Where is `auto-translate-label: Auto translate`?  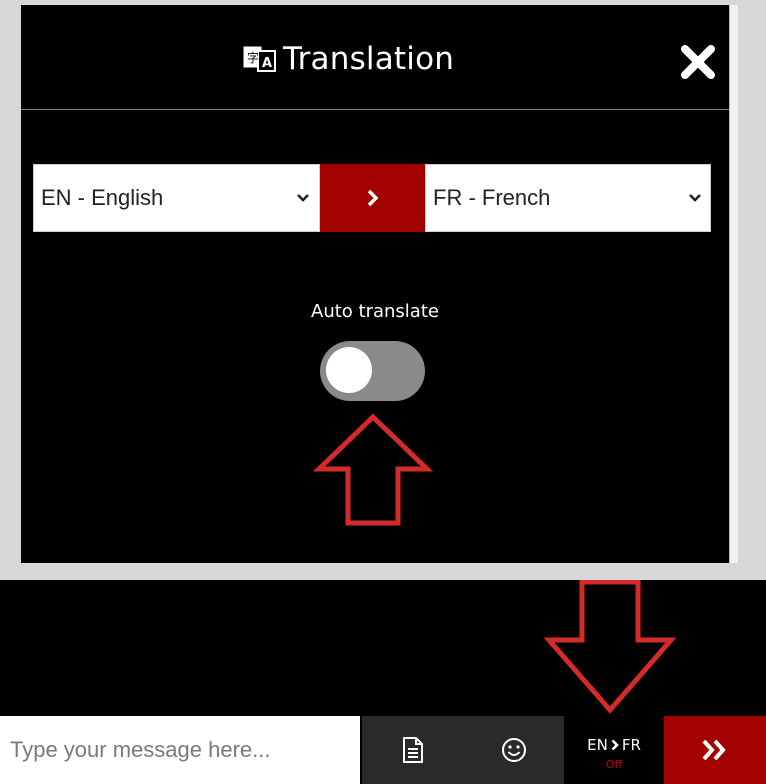 auto-translate-label: Auto translate is located at coordinates (375, 311).